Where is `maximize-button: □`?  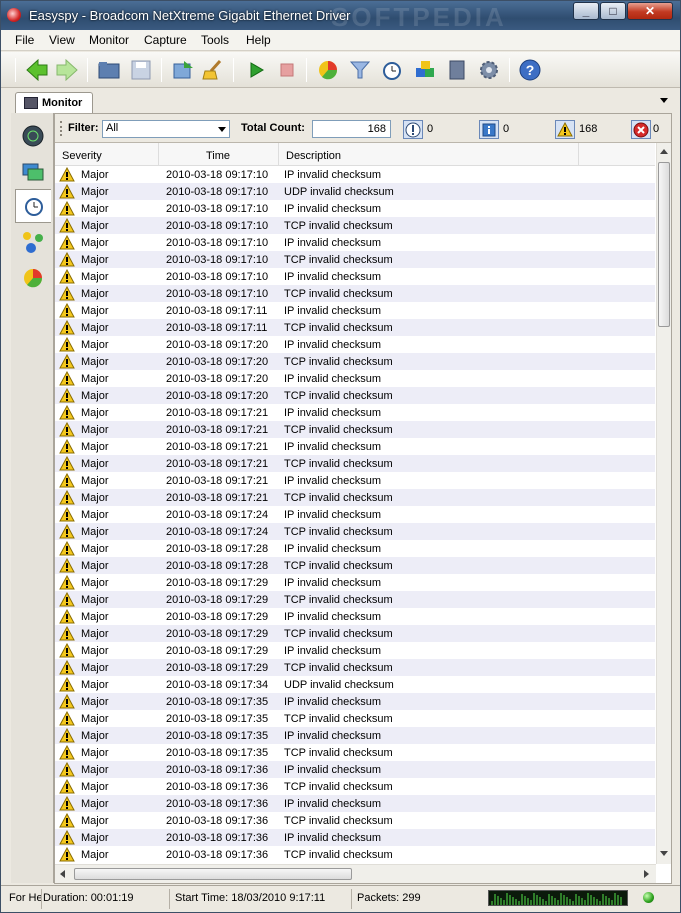
maximize-button: □ is located at coordinates (613, 11).